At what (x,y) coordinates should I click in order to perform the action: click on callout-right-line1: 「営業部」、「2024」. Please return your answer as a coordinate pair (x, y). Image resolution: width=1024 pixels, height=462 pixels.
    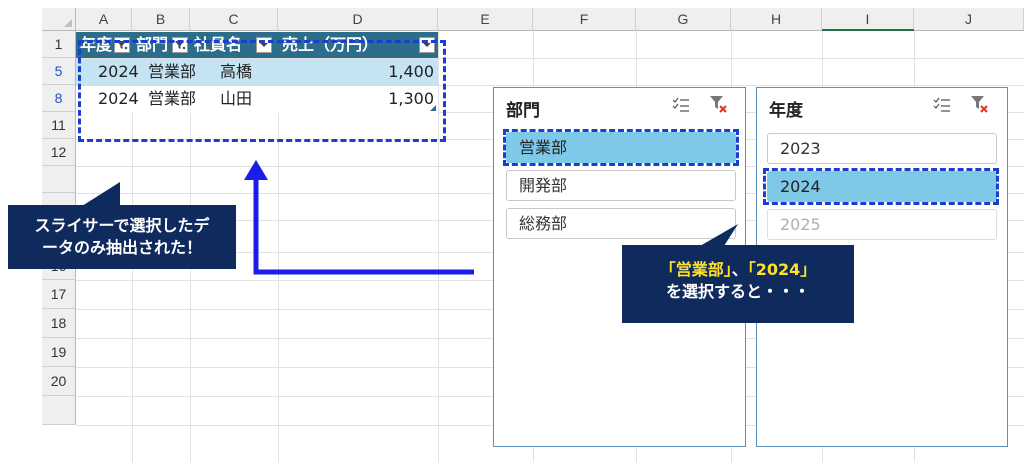
    Looking at the image, I should click on (738, 270).